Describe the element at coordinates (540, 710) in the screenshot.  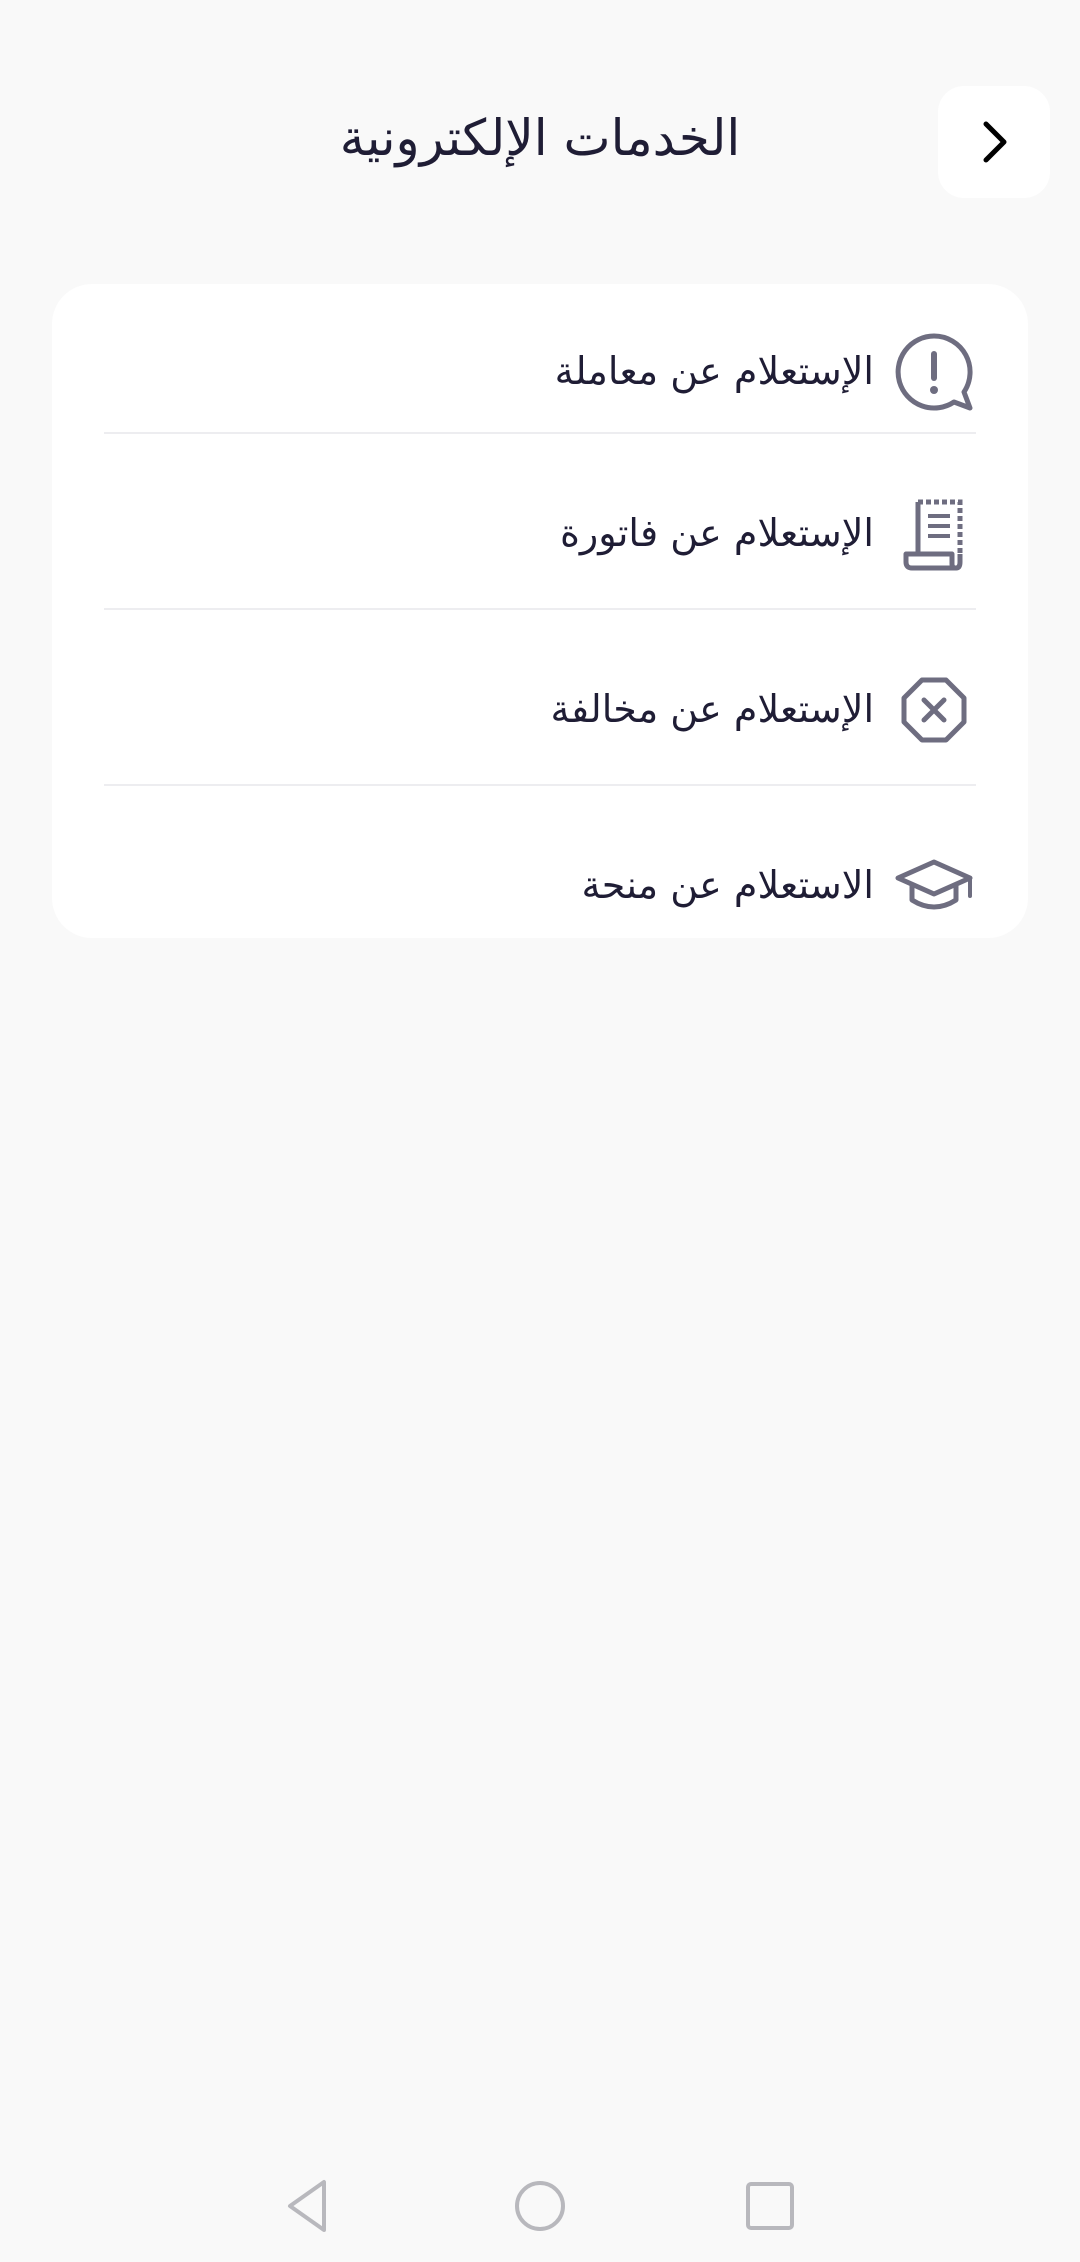
I see `service-item-violation: الإستعلام عن مخالفة` at that location.